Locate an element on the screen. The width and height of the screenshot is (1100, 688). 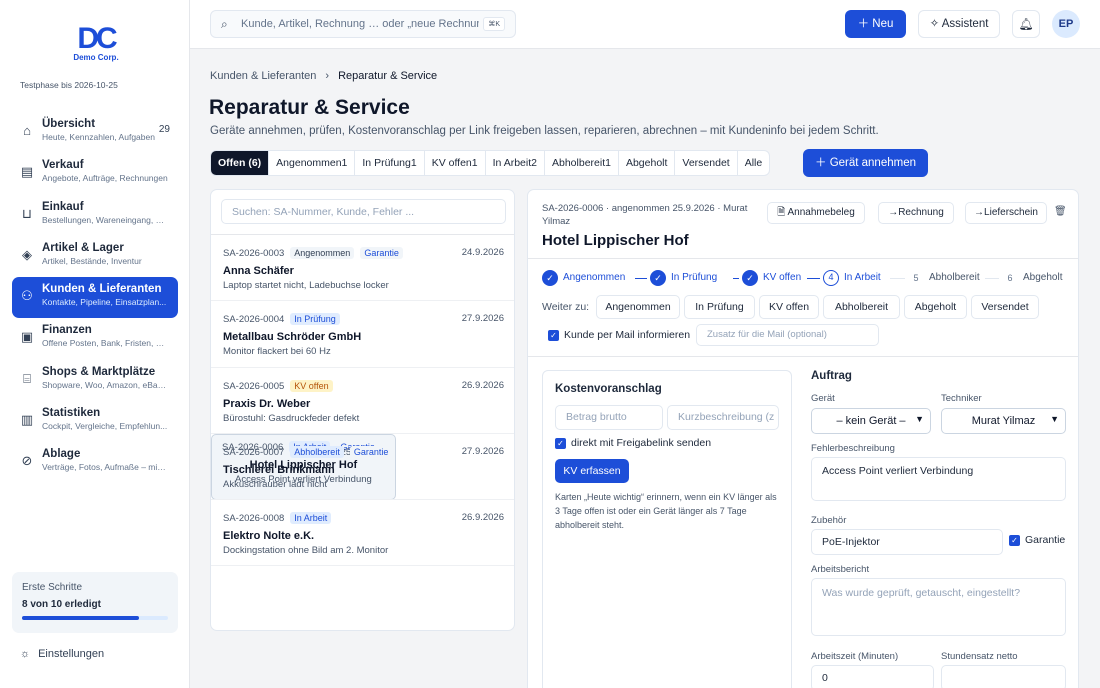
first-steps-progress-bar is located at coordinates (95, 618).